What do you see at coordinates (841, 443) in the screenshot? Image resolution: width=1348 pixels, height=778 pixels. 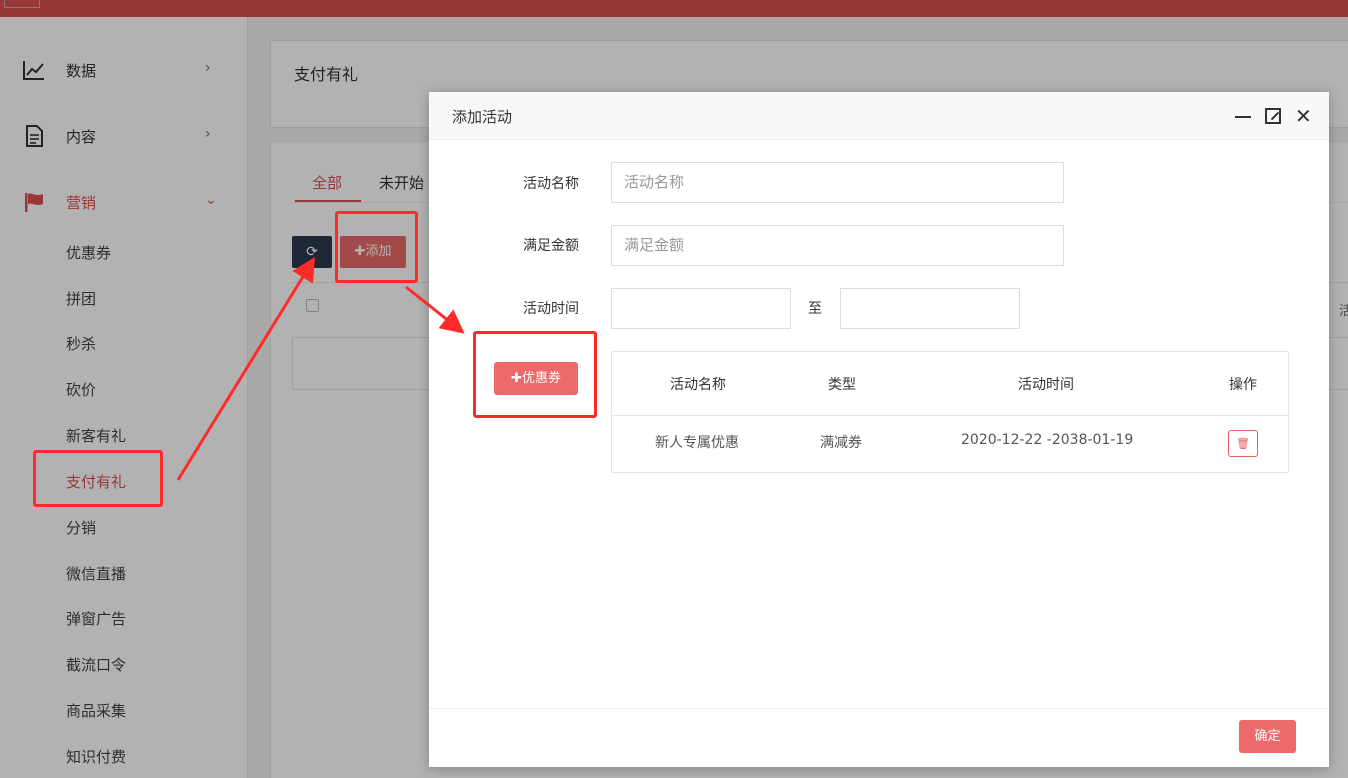 I see `coupon-type-cell: 满减券` at bounding box center [841, 443].